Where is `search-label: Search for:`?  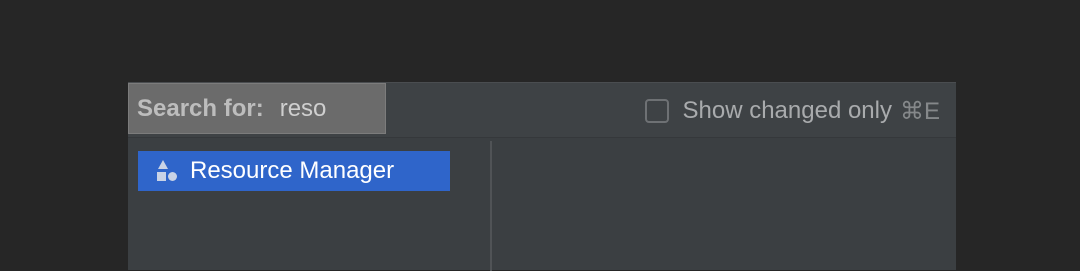
search-label: Search for: is located at coordinates (200, 108).